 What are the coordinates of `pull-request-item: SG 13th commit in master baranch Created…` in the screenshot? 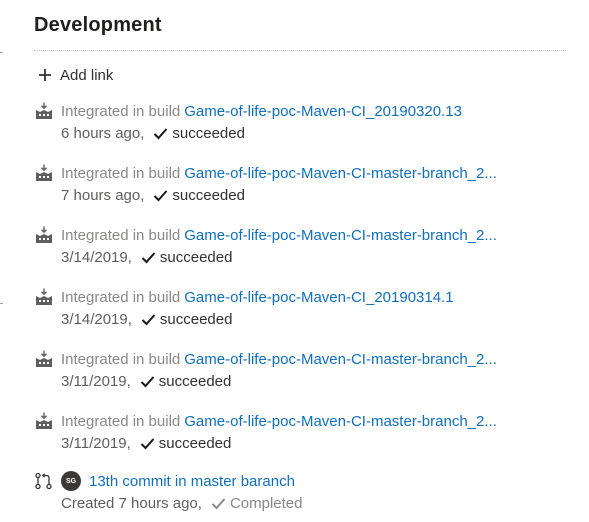 It's located at (300, 492).